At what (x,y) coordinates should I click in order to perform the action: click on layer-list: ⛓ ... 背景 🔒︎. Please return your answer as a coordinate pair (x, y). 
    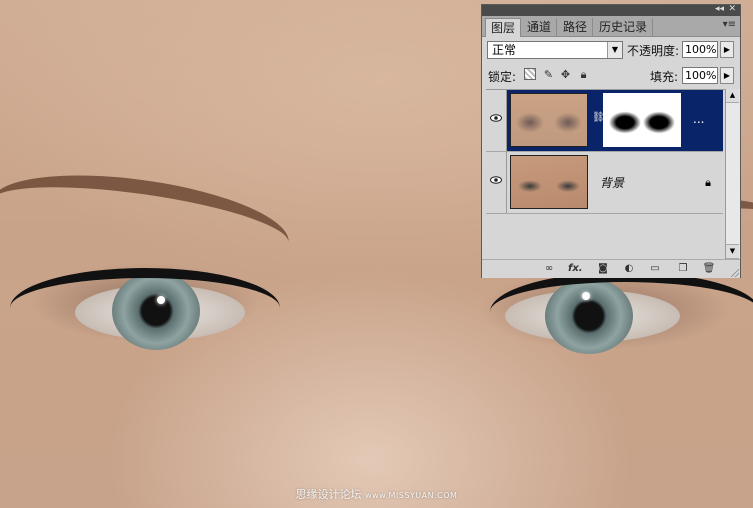
    Looking at the image, I should click on (611, 174).